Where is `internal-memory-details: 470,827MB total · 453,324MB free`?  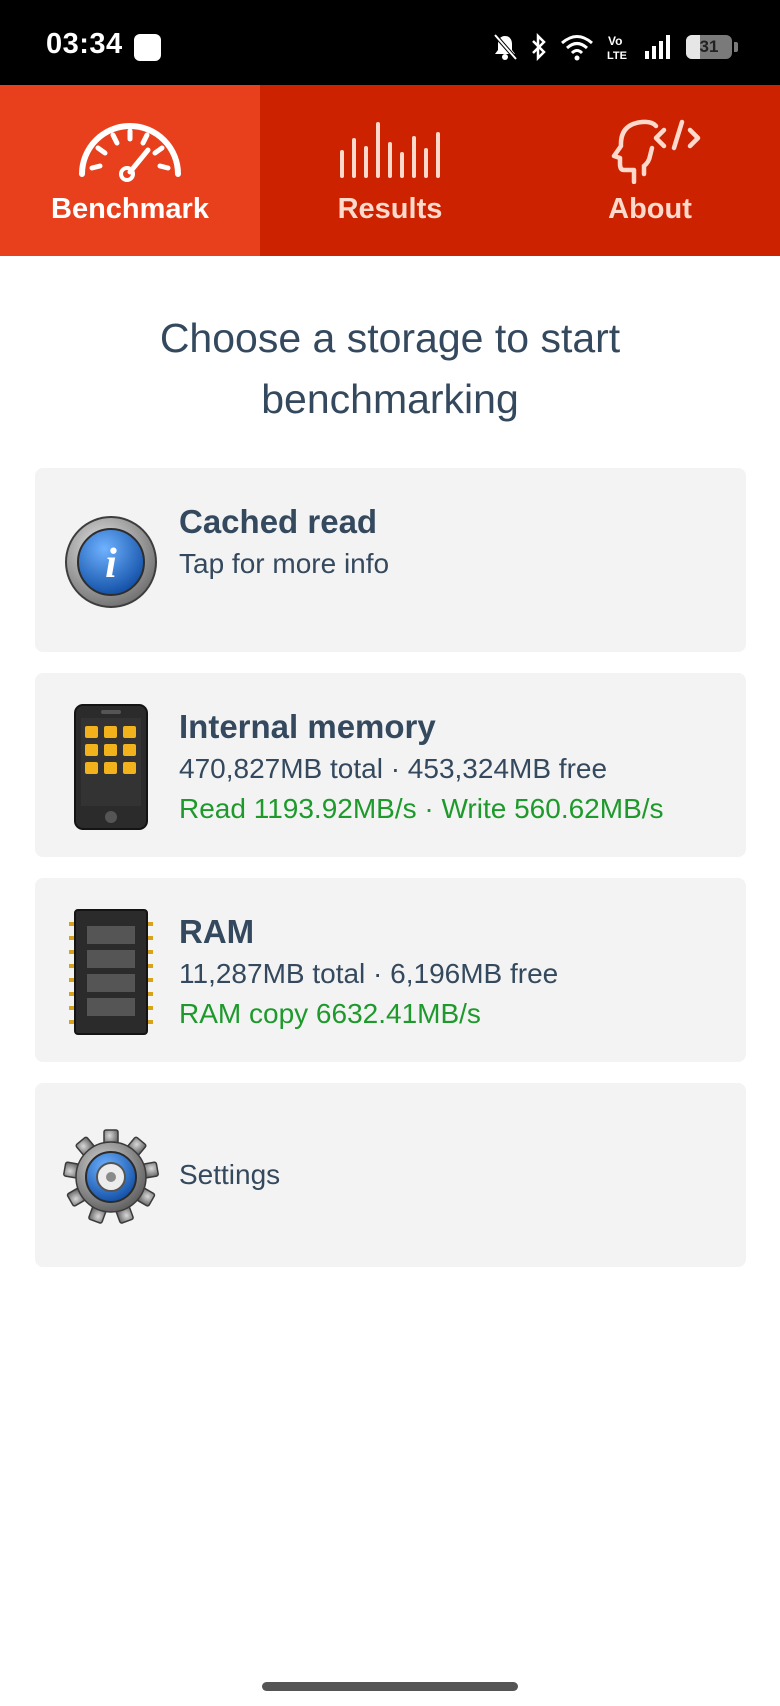
internal-memory-details: 470,827MB total · 453,324MB free is located at coordinates (393, 768).